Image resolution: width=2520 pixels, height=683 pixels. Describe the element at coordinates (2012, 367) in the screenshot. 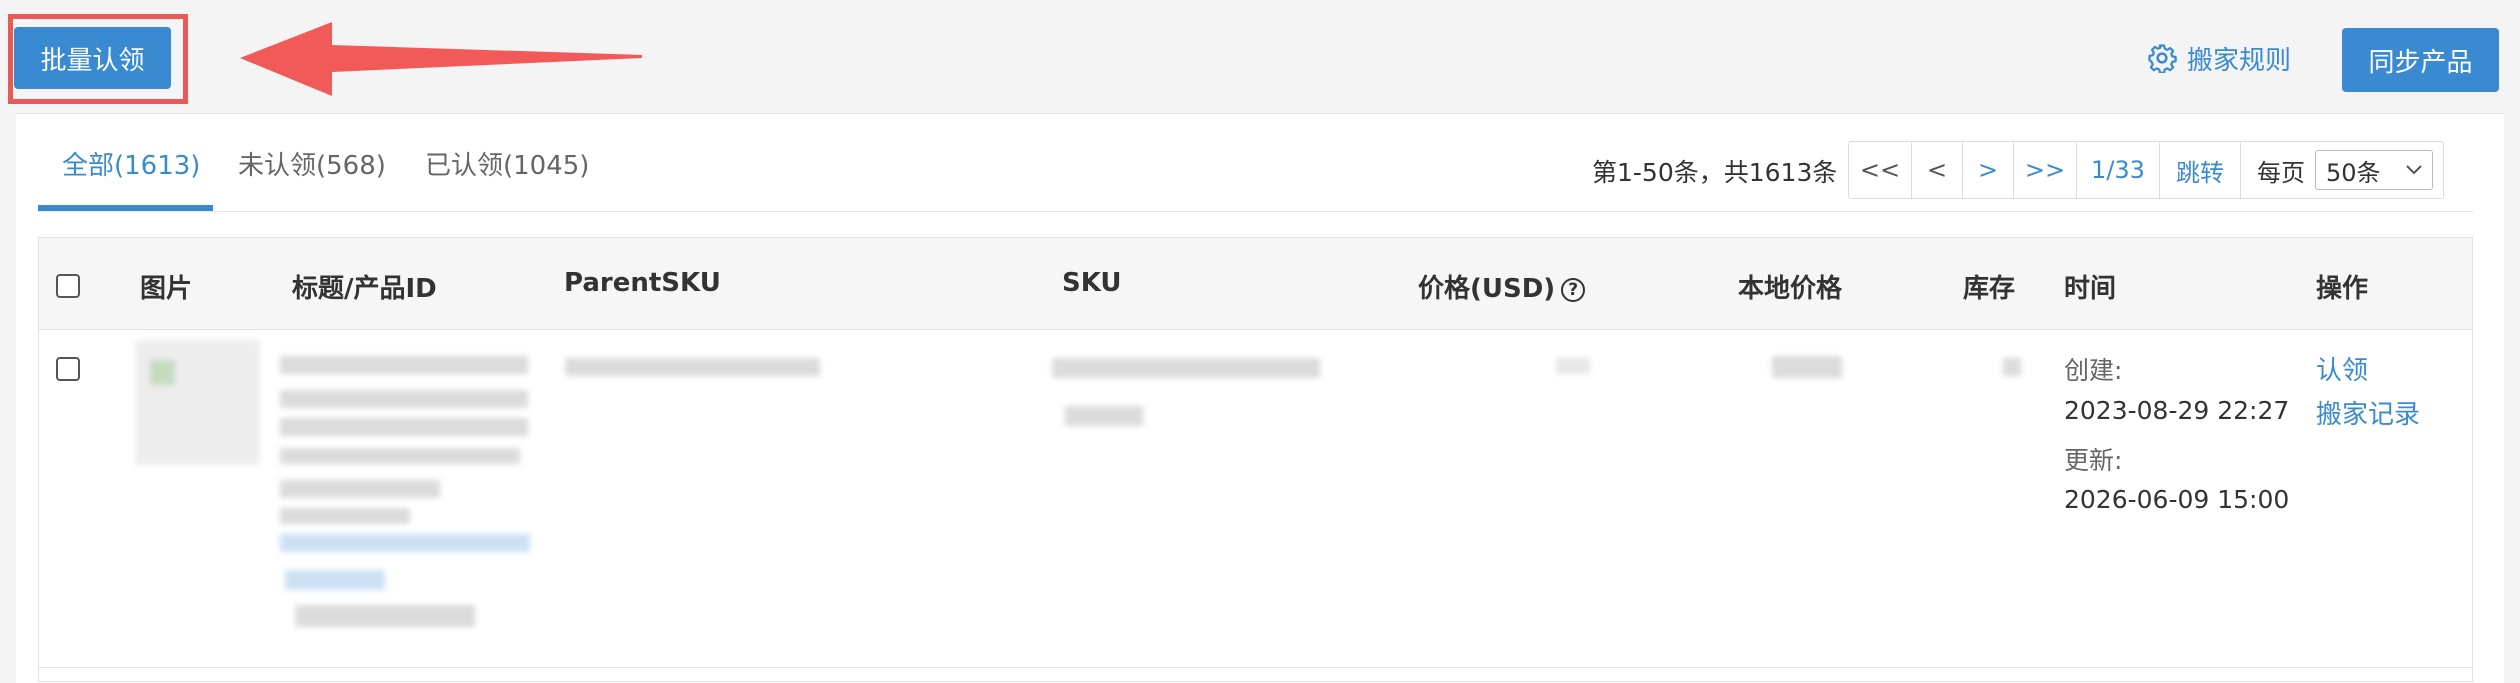

I see `stock-value` at that location.